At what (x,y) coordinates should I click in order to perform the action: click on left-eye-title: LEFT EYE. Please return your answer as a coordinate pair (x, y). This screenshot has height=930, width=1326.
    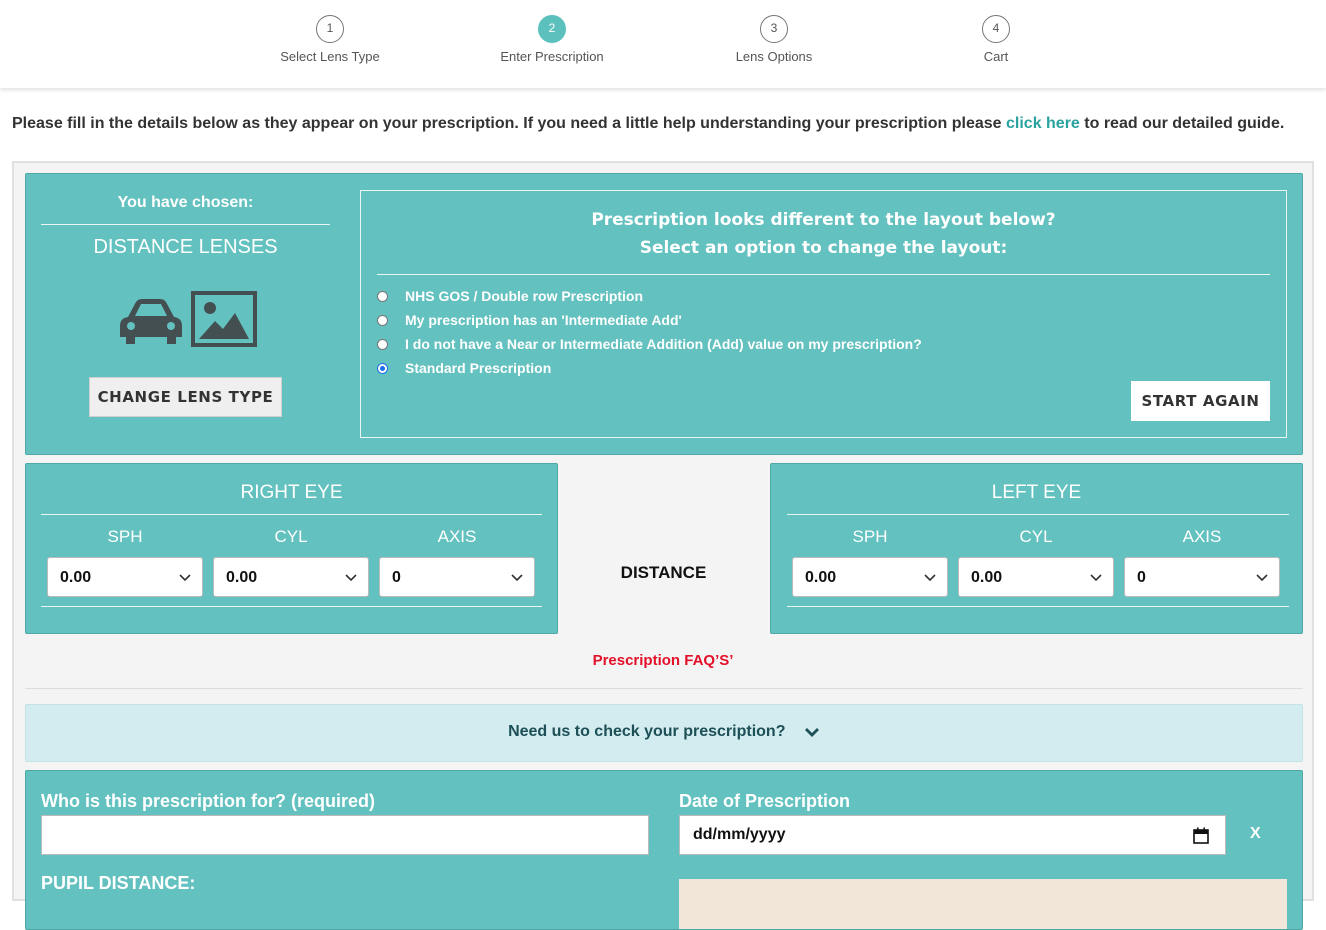
    Looking at the image, I should click on (1036, 492).